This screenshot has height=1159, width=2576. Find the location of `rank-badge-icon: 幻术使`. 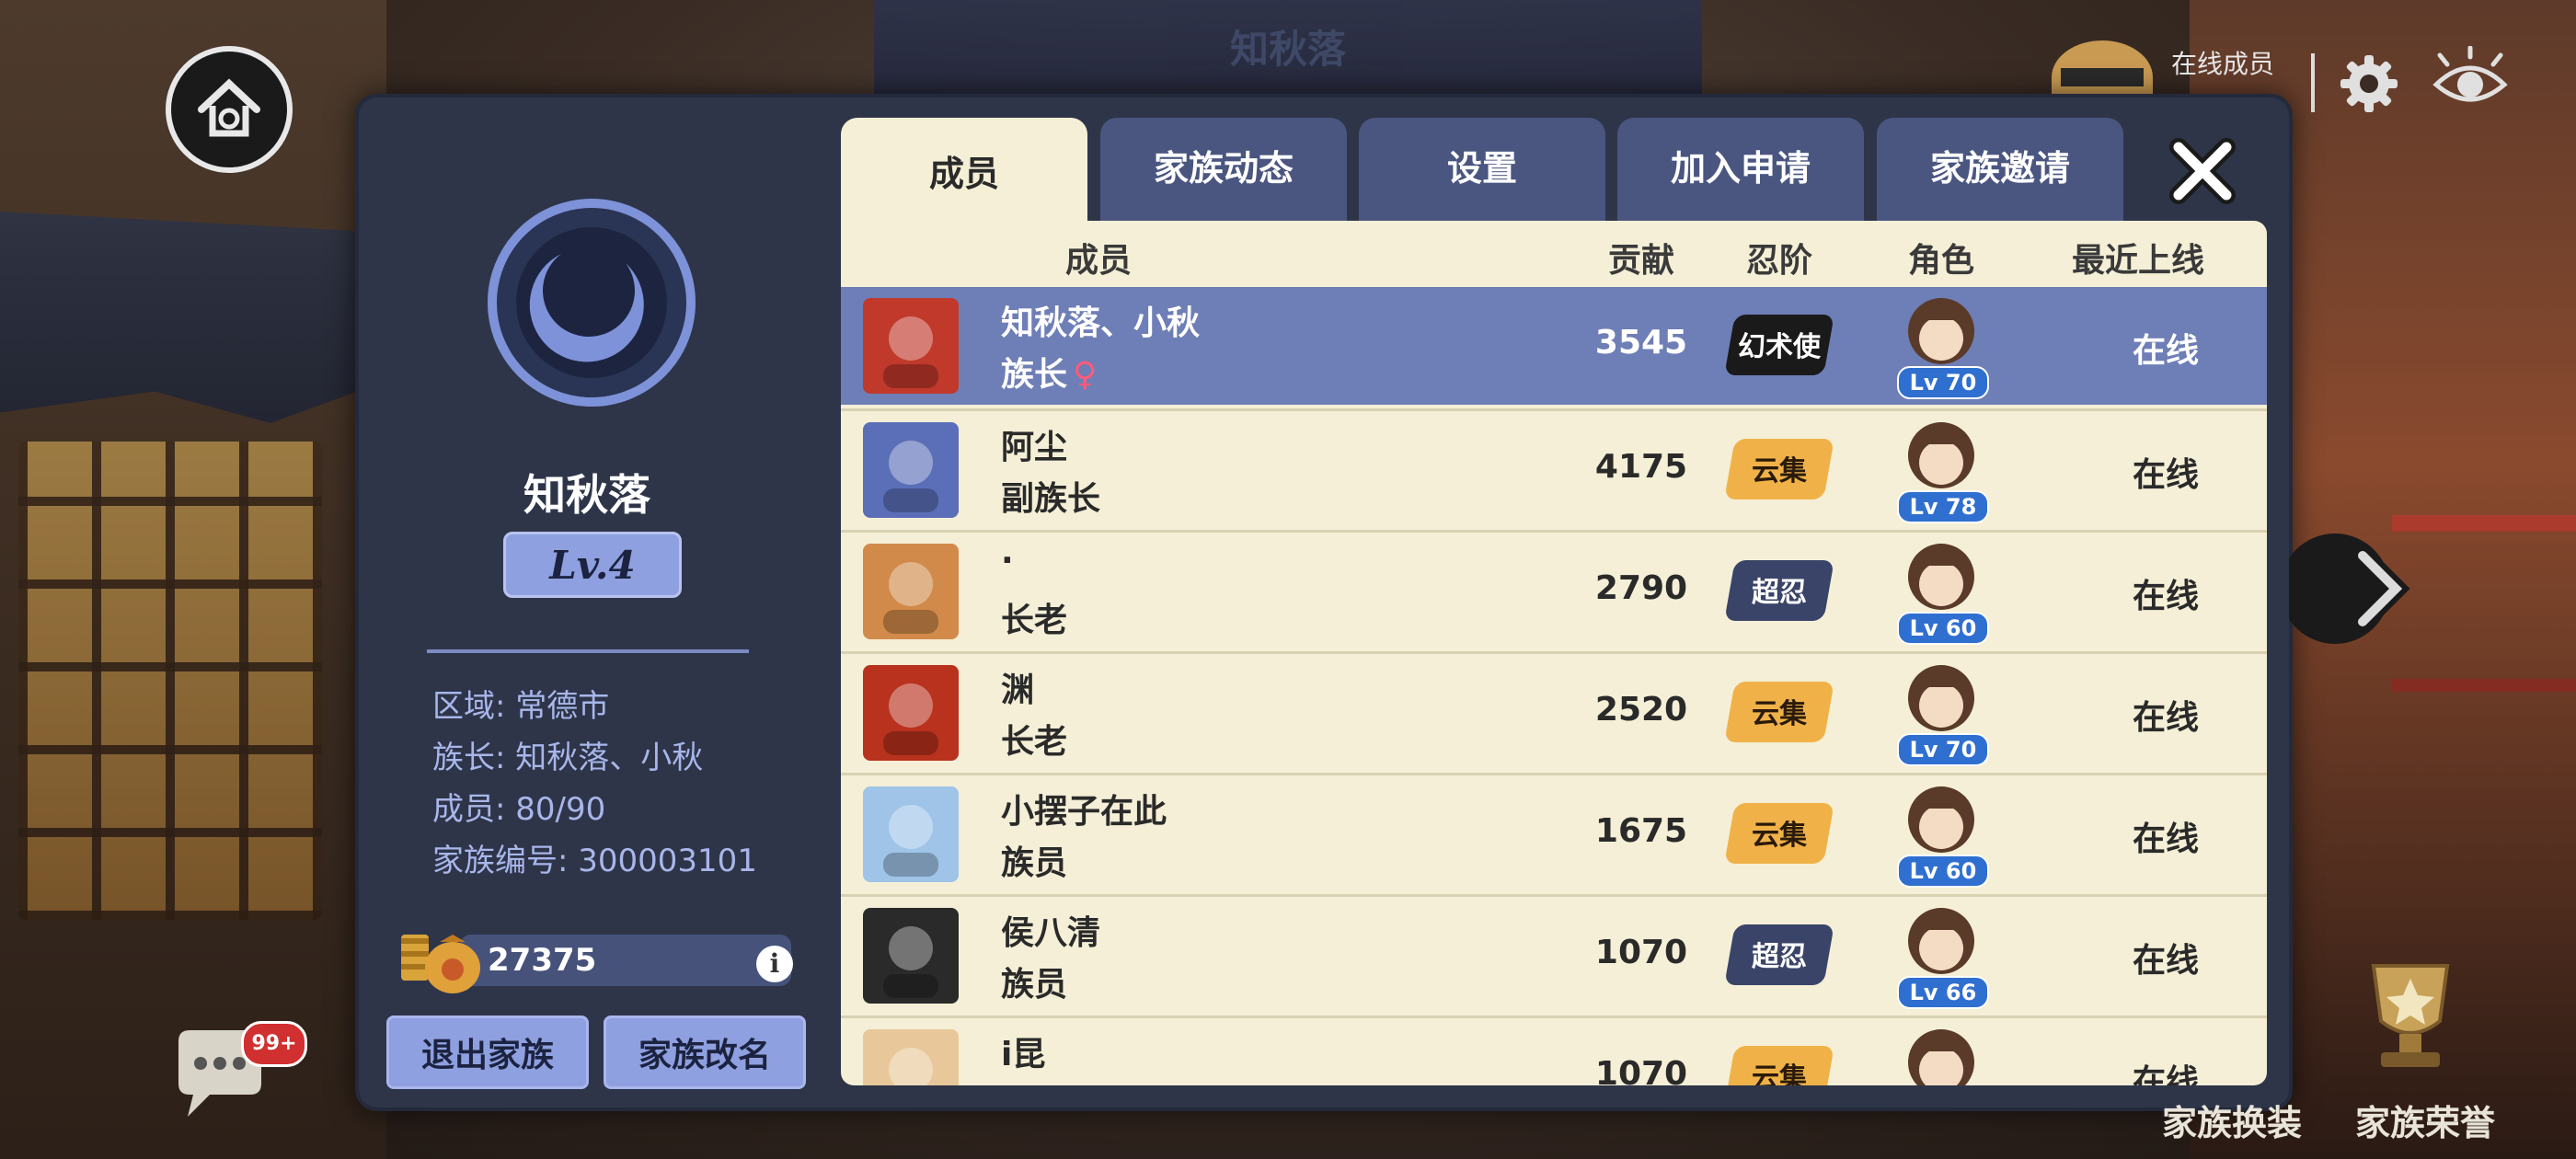

rank-badge-icon: 幻术使 is located at coordinates (1779, 345).